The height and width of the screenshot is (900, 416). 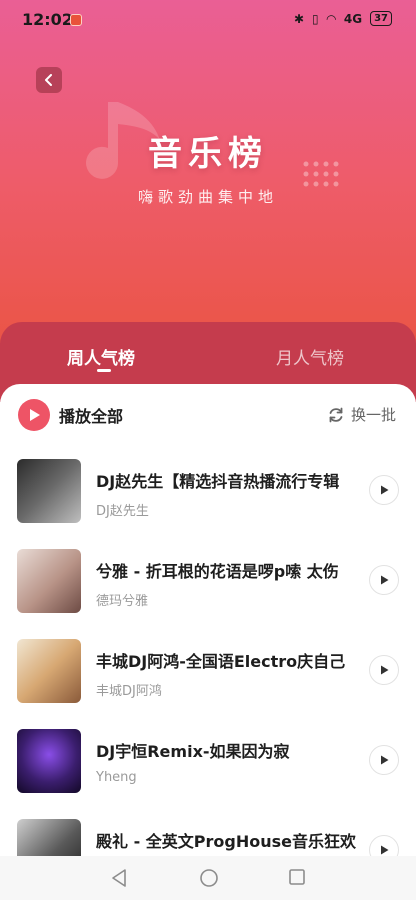 I want to click on wifi-icon: ◠, so click(x=331, y=18).